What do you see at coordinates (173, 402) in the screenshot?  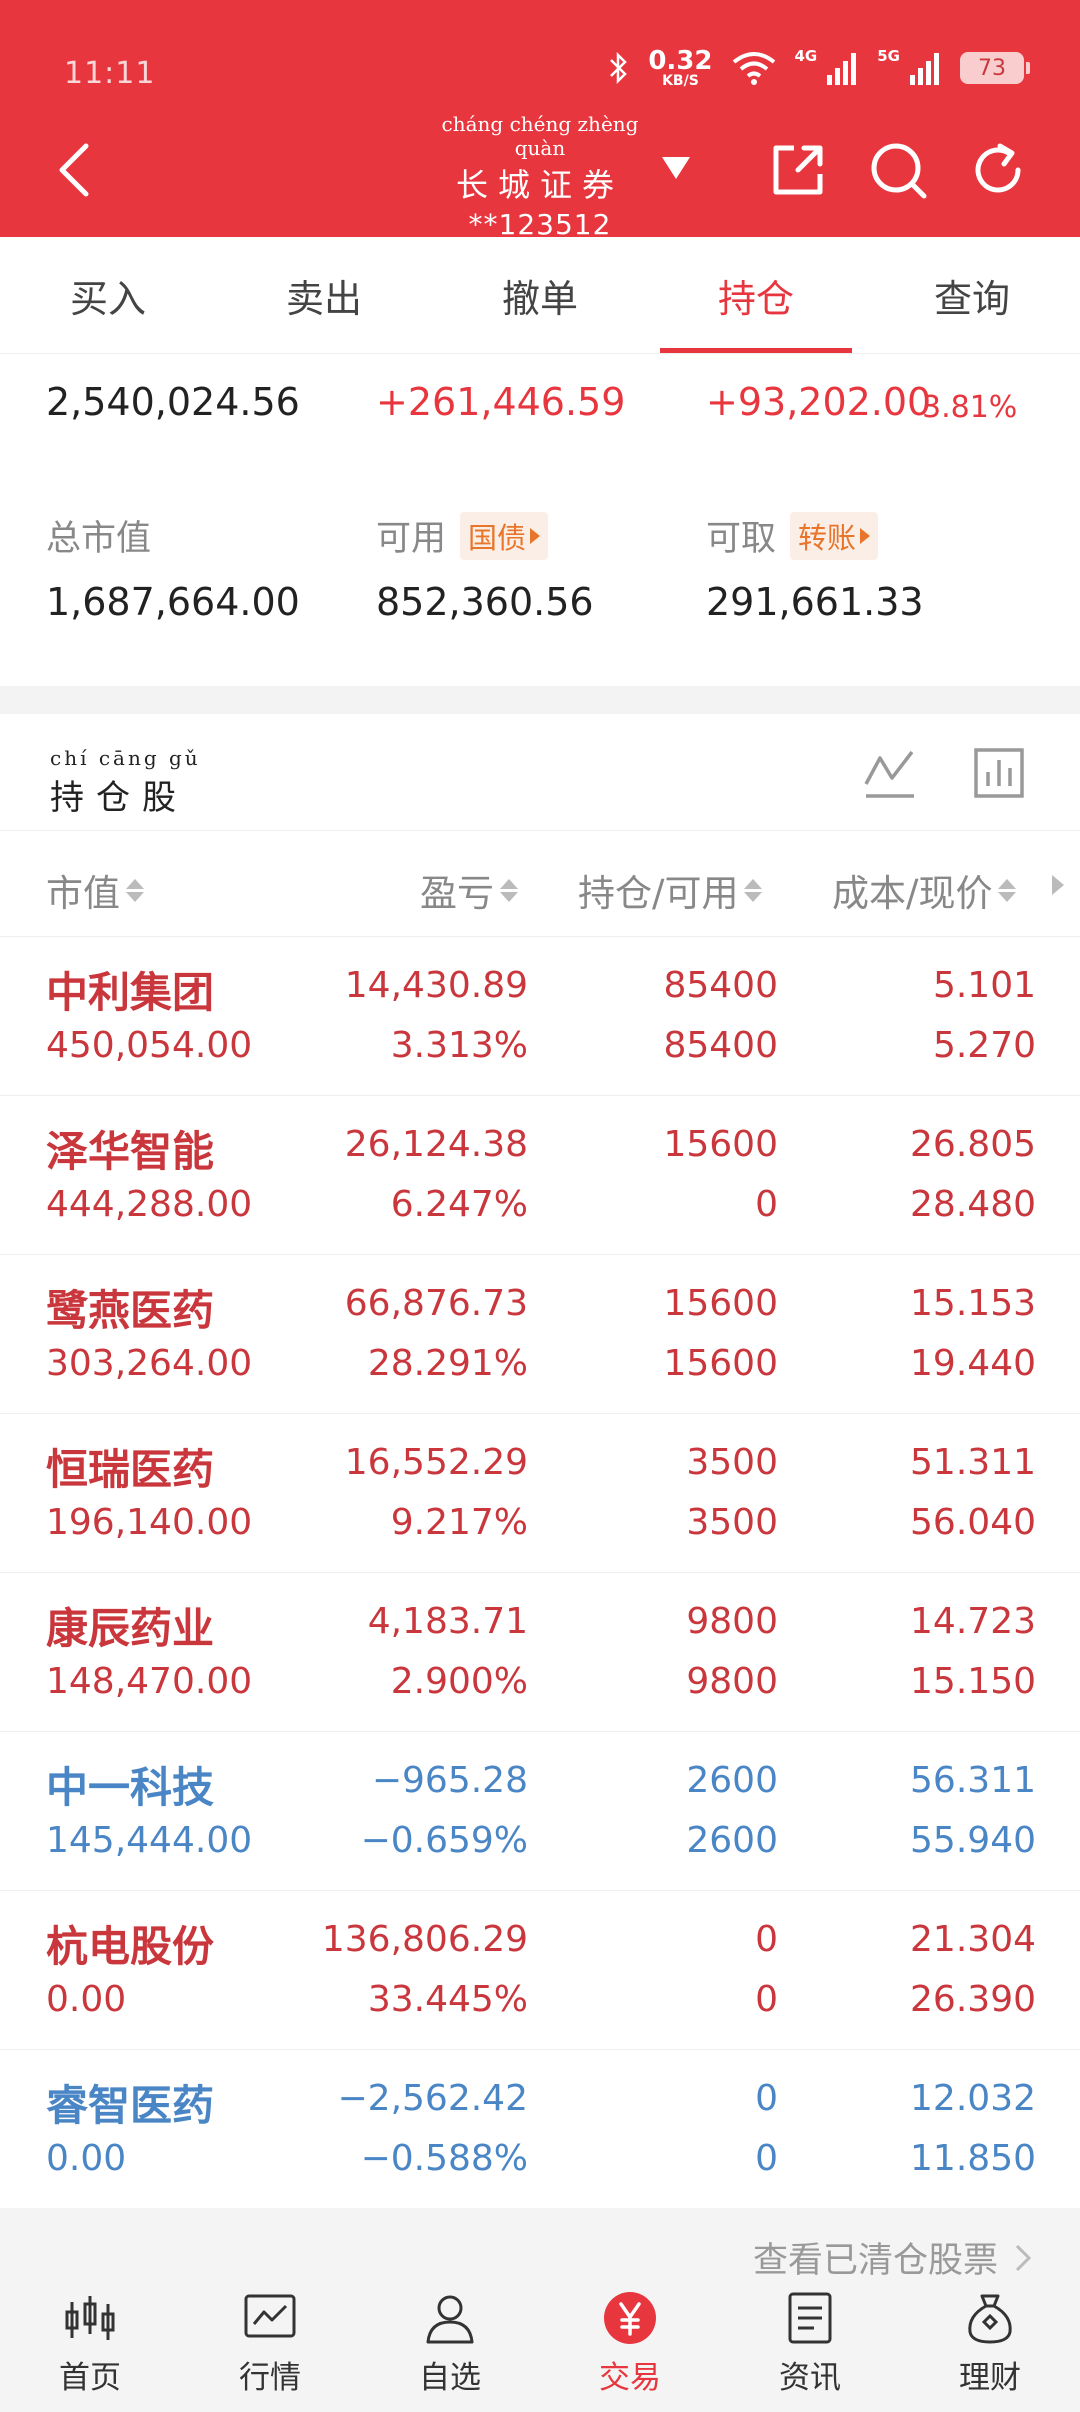 I see `total-assets: 2,540,024.56` at bounding box center [173, 402].